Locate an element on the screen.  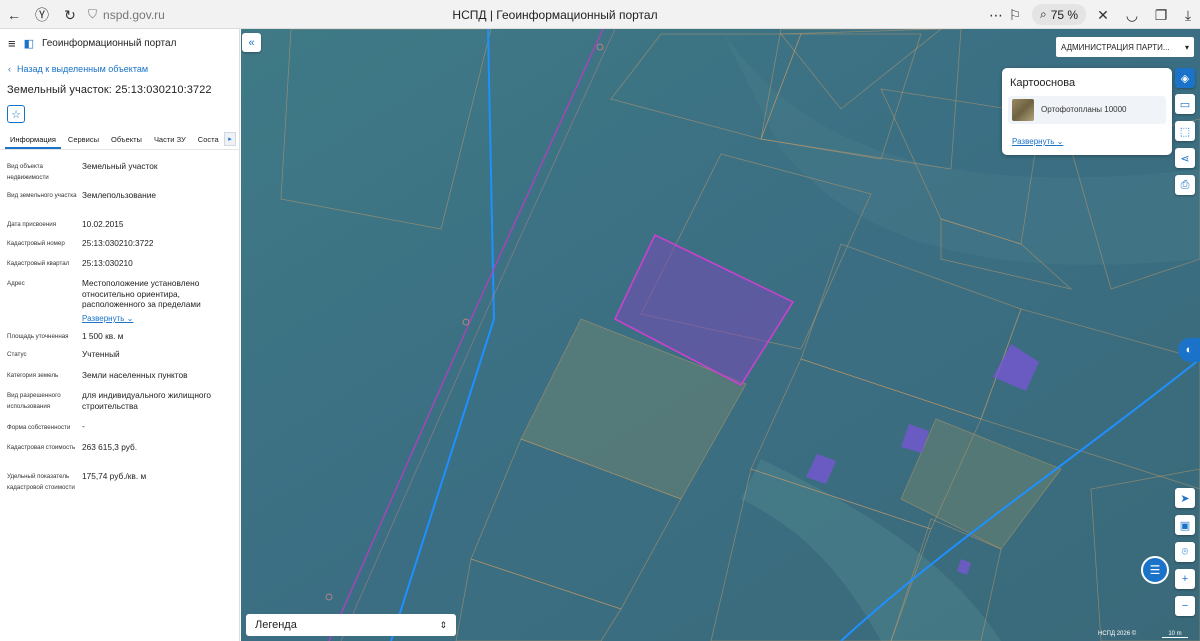
tab-parts: Части ЗУ is located at coordinates (170, 139).